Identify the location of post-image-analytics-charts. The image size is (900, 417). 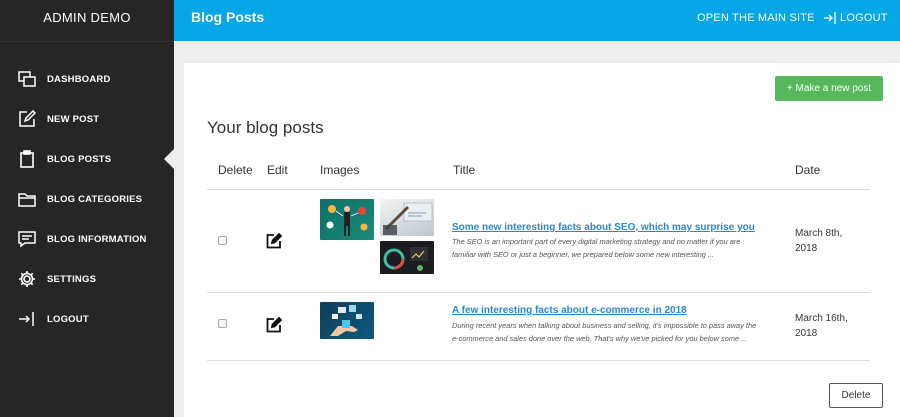
(407, 257).